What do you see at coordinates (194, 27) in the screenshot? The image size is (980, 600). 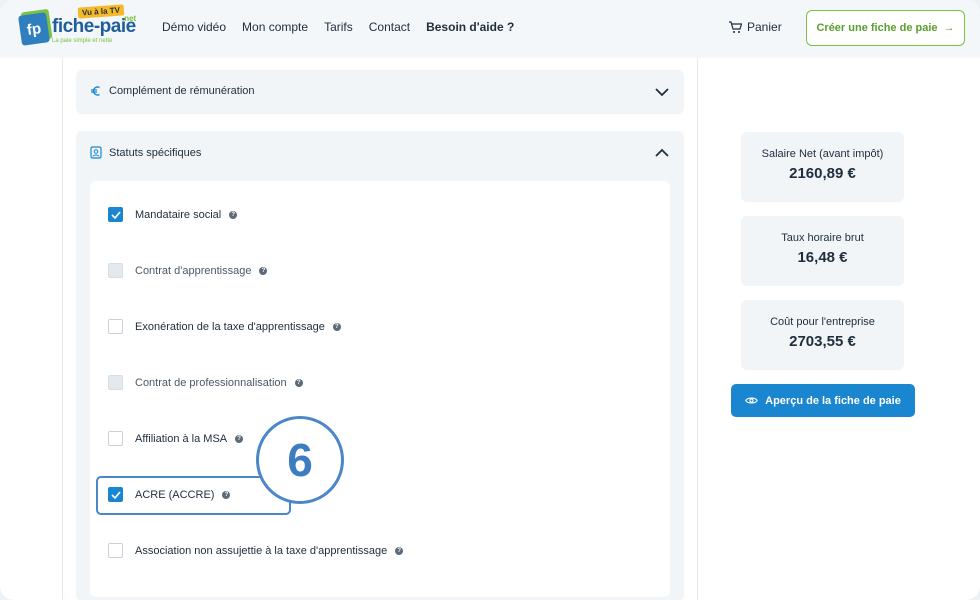 I see `nav-demo-video: Démo vidéo` at bounding box center [194, 27].